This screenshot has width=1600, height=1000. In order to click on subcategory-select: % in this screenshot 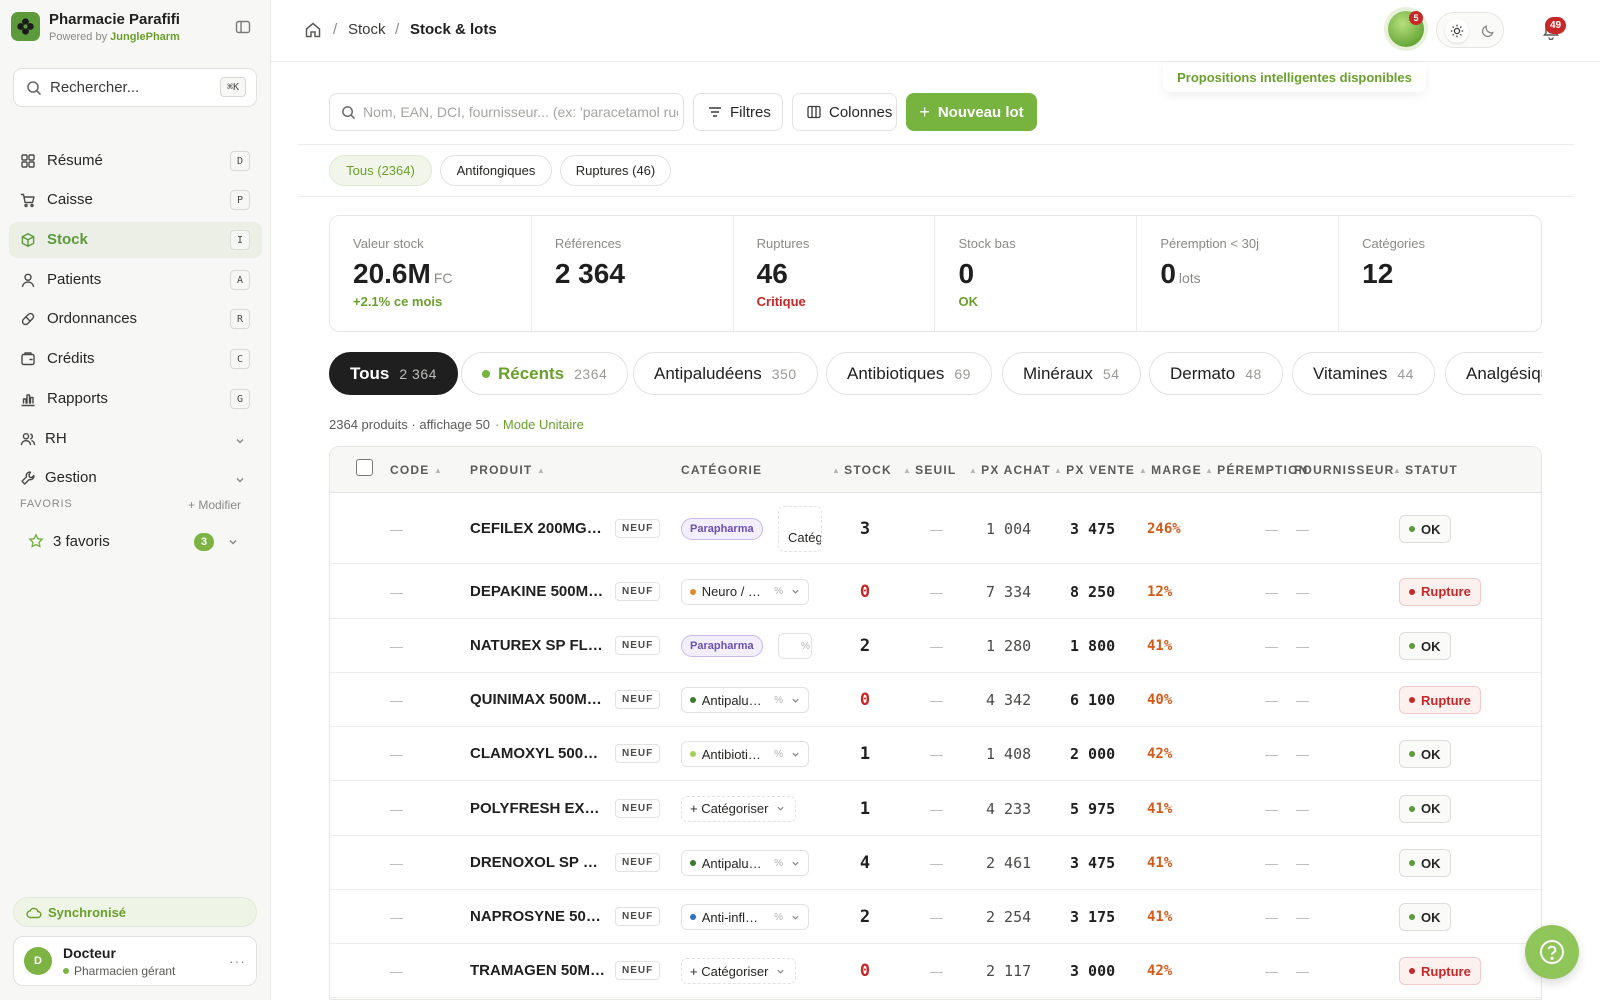, I will do `click(795, 646)`.